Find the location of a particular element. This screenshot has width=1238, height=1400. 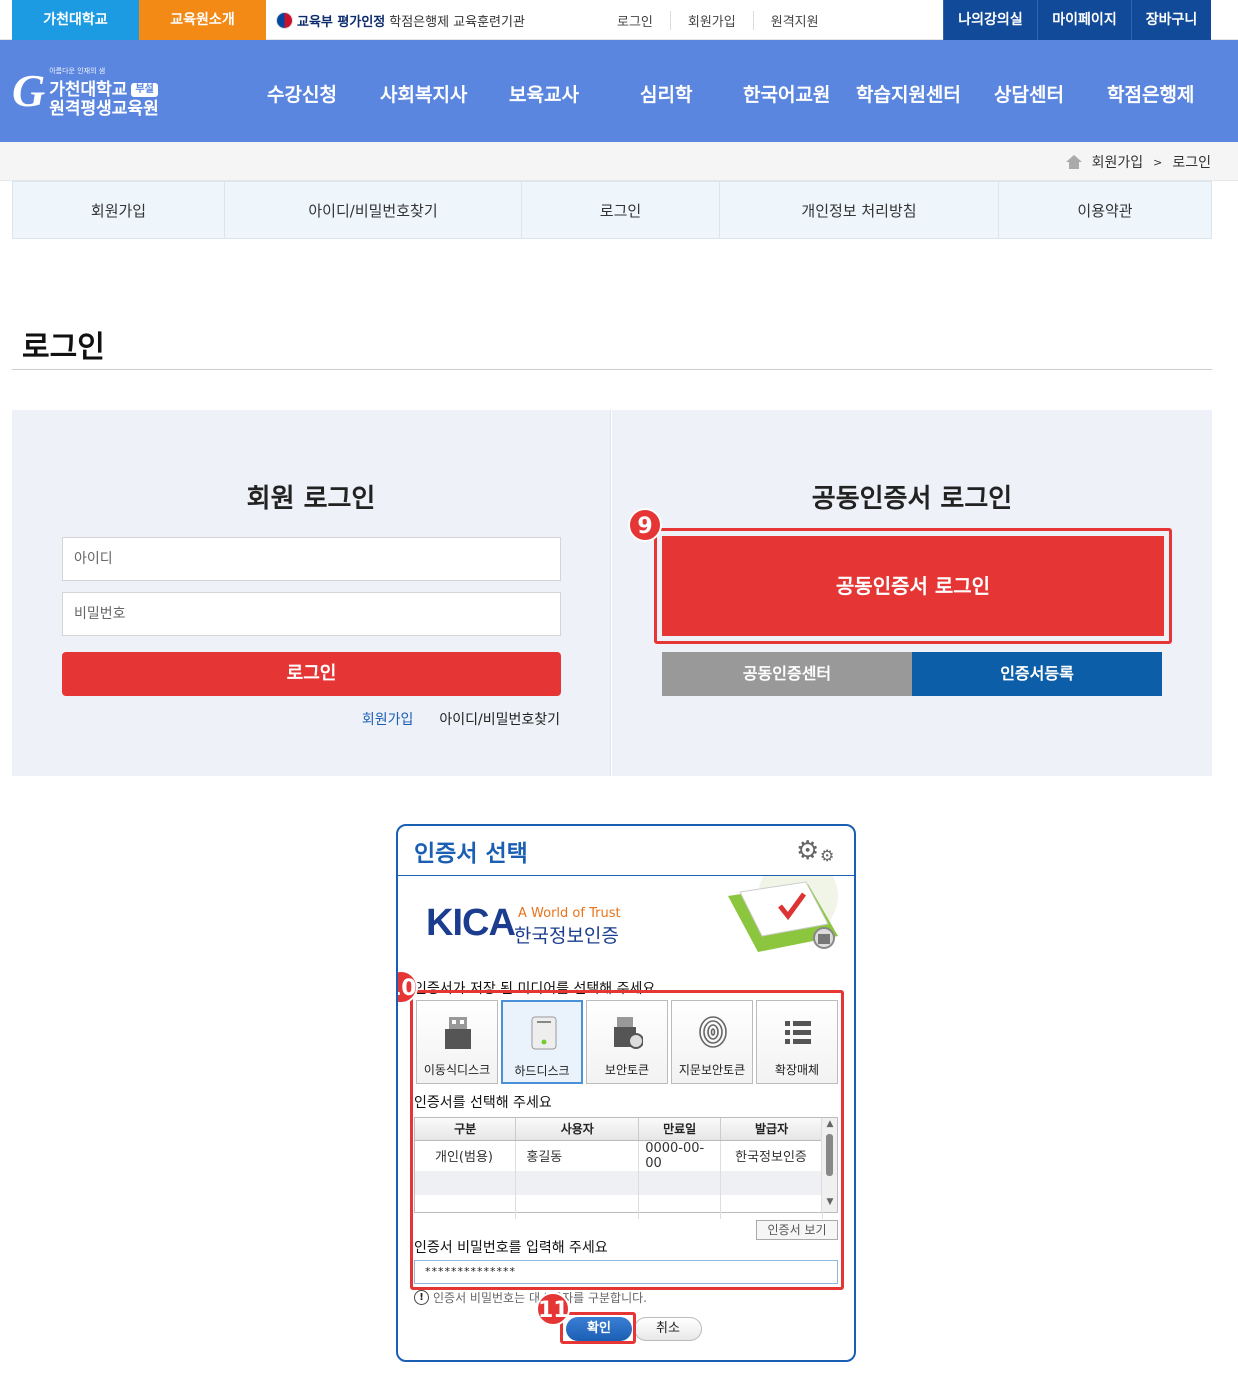

my-classroom-link: 나의강의실 is located at coordinates (990, 20).